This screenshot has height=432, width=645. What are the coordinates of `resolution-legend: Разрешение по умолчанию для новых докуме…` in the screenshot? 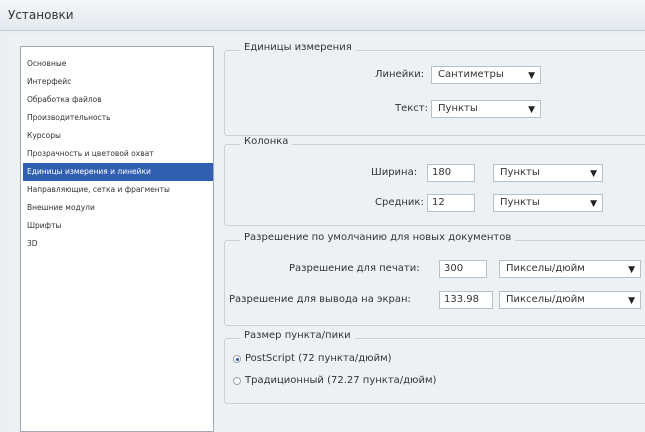 It's located at (378, 237).